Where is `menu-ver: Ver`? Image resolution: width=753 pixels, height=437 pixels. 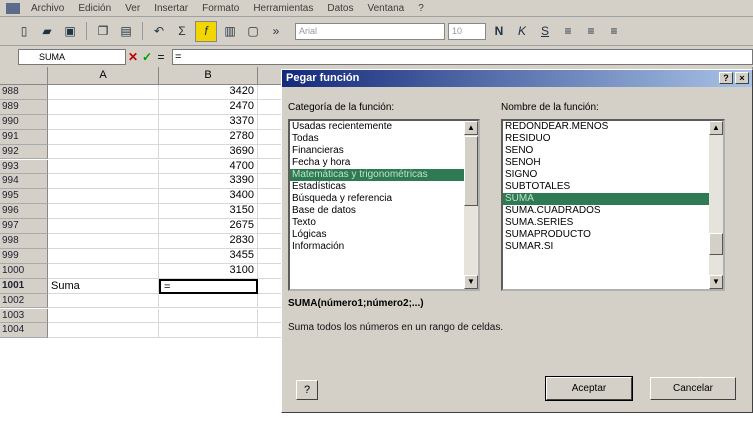 menu-ver: Ver is located at coordinates (132, 8).